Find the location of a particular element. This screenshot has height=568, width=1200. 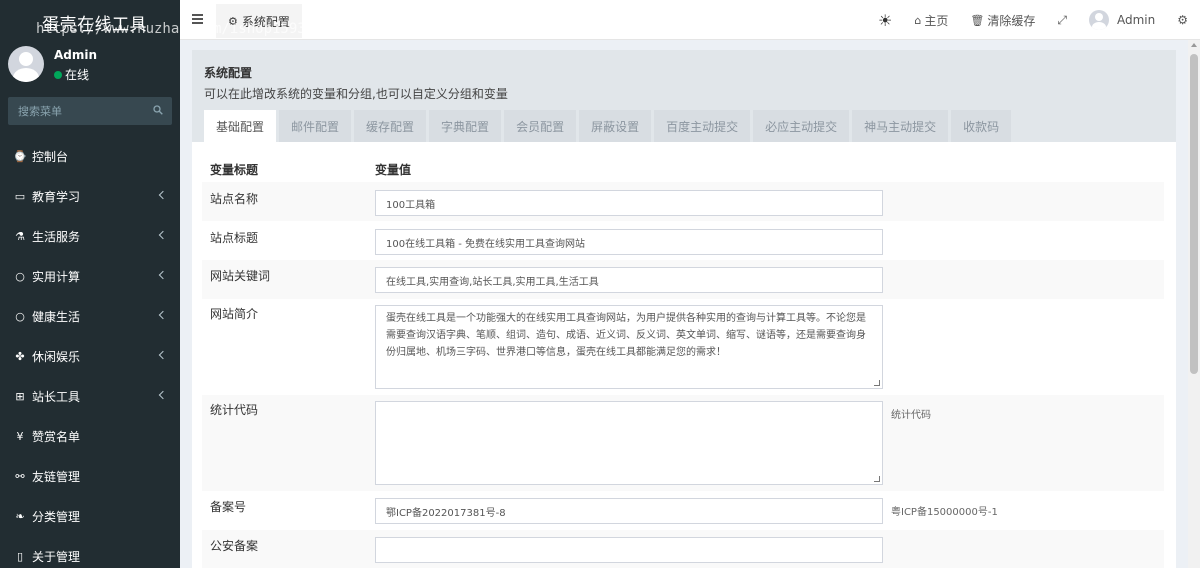

topbar: ⚙ 系统配置 ☀ ⌂ 主页 🗑 清除缓存 ⤢ Admin ⚙ is located at coordinates (690, 20).